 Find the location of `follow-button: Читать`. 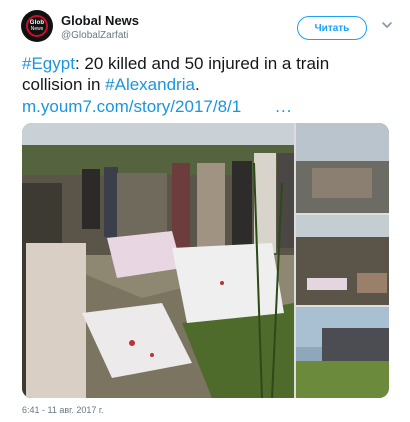

follow-button: Читать is located at coordinates (332, 28).